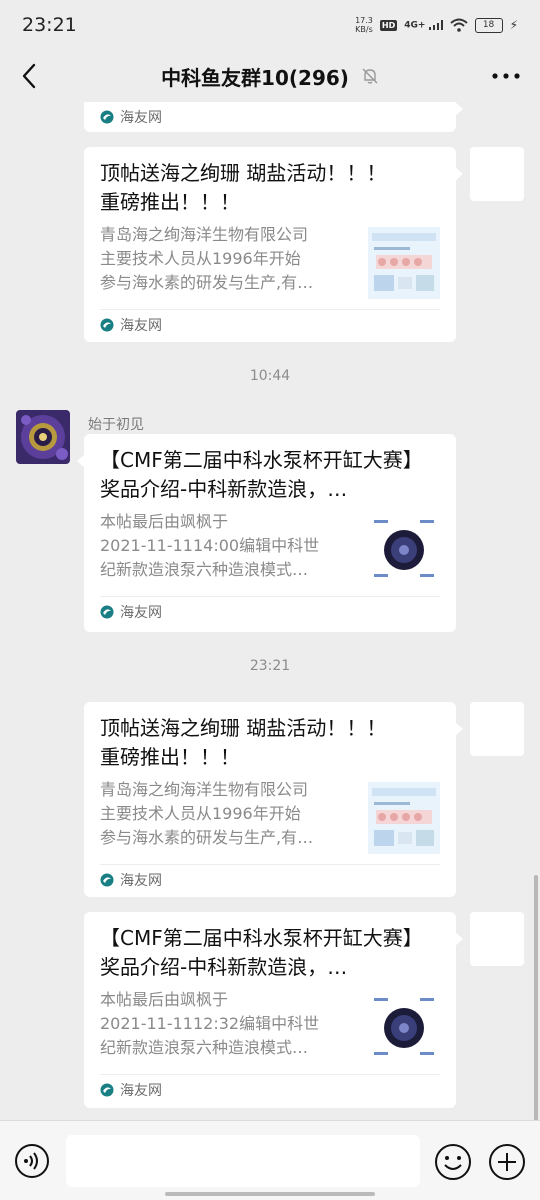  I want to click on status-icons: 17.3 KB/s HD 4G+ 18 ⚡, so click(436, 25).